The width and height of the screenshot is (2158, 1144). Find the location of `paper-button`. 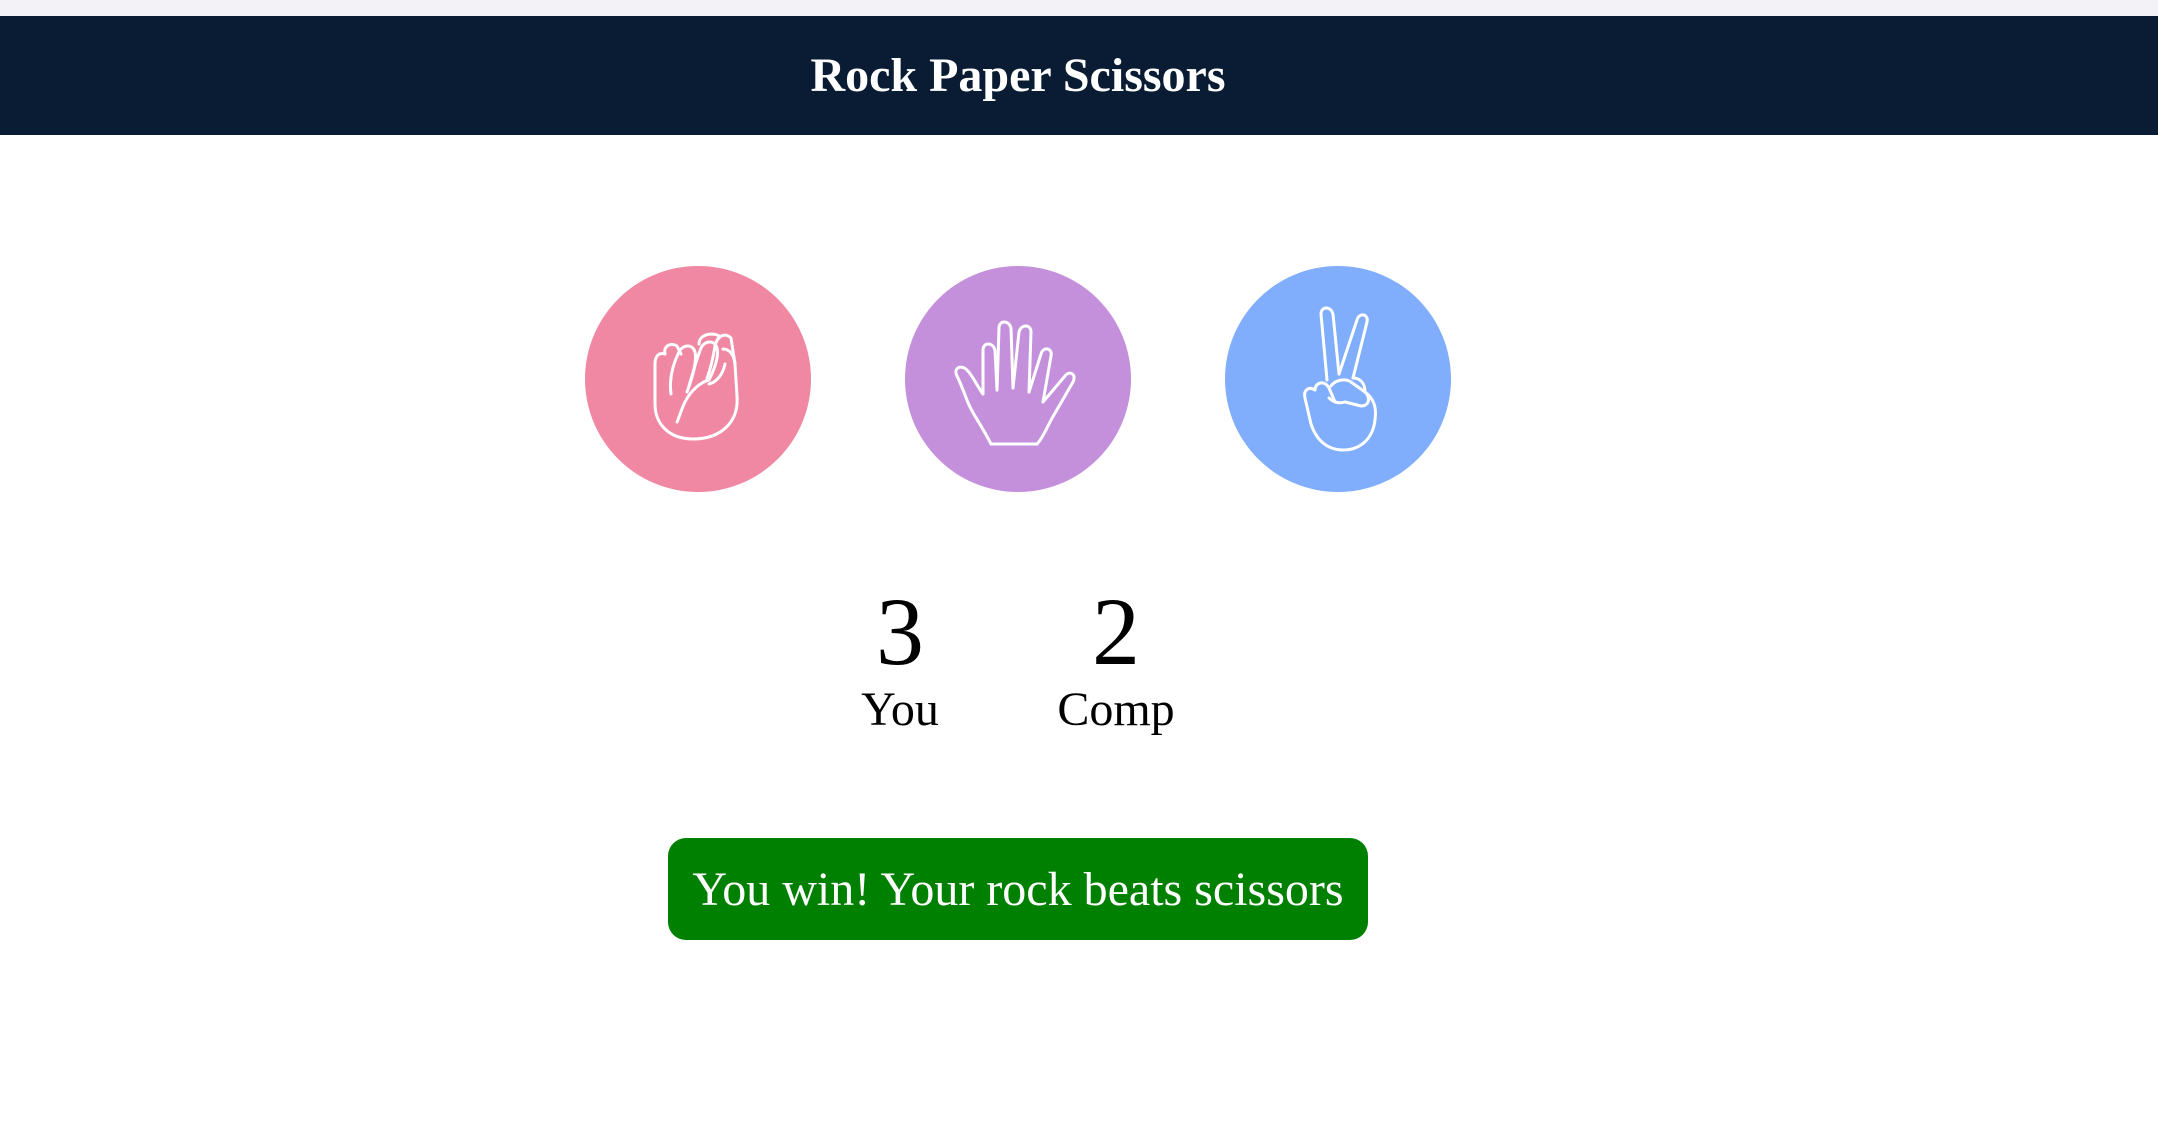

paper-button is located at coordinates (1018, 379).